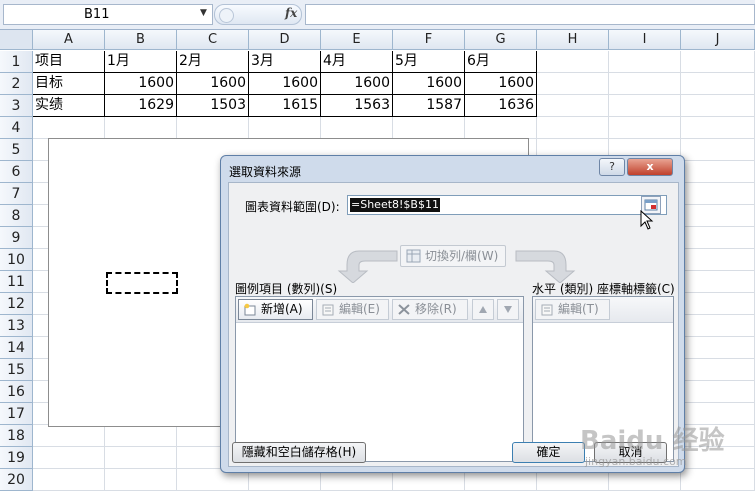 This screenshot has width=755, height=492. Describe the element at coordinates (352, 309) in the screenshot. I see `edit-series-button: 編輯(E)` at that location.